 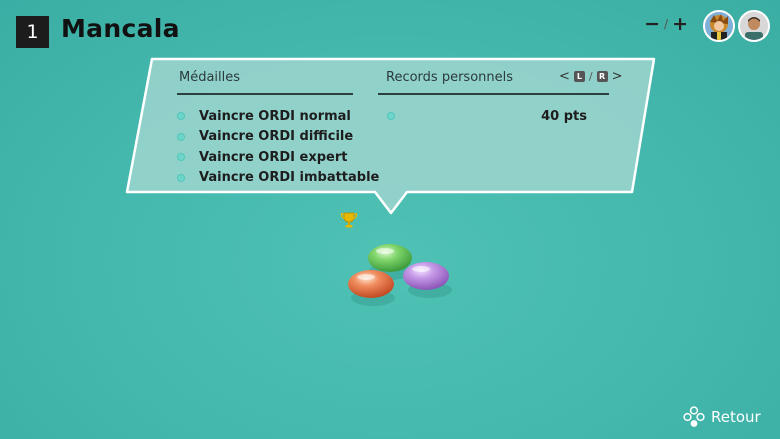 I want to click on player-1-avatar, so click(x=719, y=26).